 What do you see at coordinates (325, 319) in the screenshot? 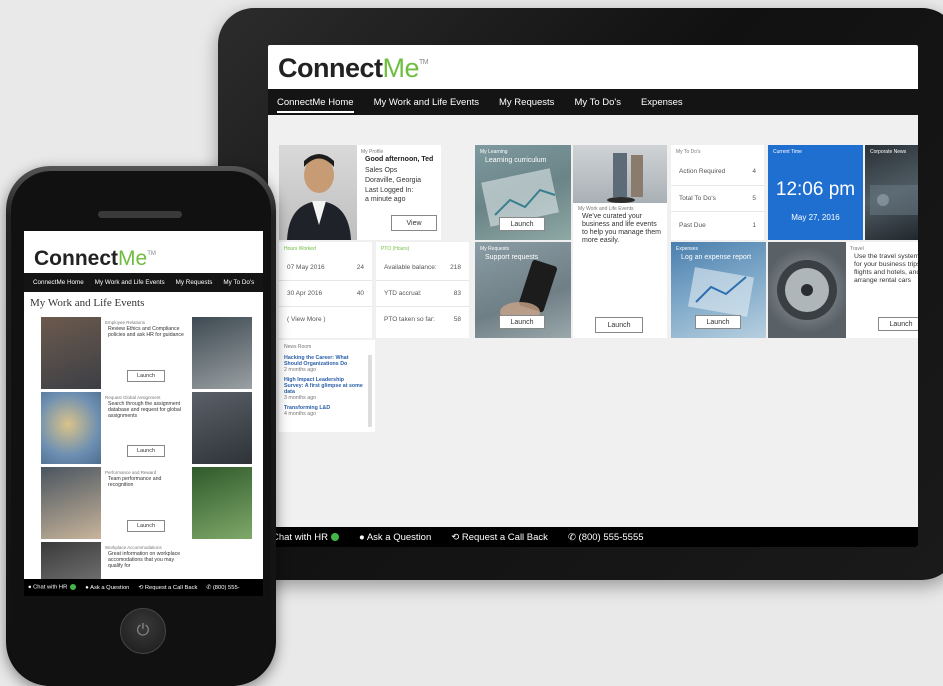
I see `hours-view-more-link: ( View More )` at bounding box center [325, 319].